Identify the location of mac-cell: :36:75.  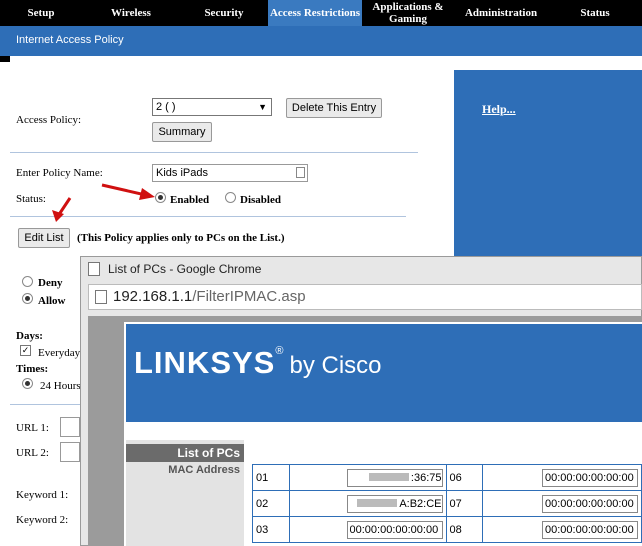
(367, 477).